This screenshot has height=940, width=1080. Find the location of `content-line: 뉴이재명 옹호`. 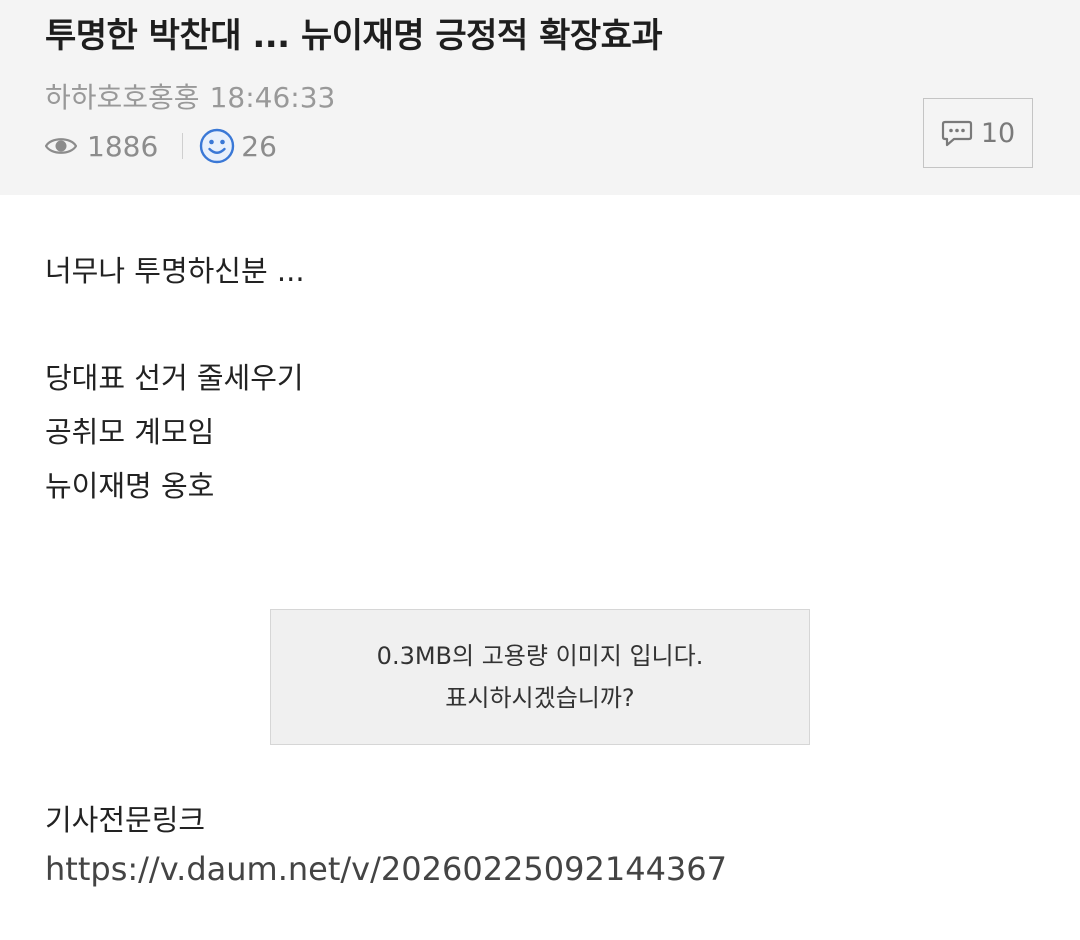

content-line: 뉴이재명 옹호 is located at coordinates (130, 486).